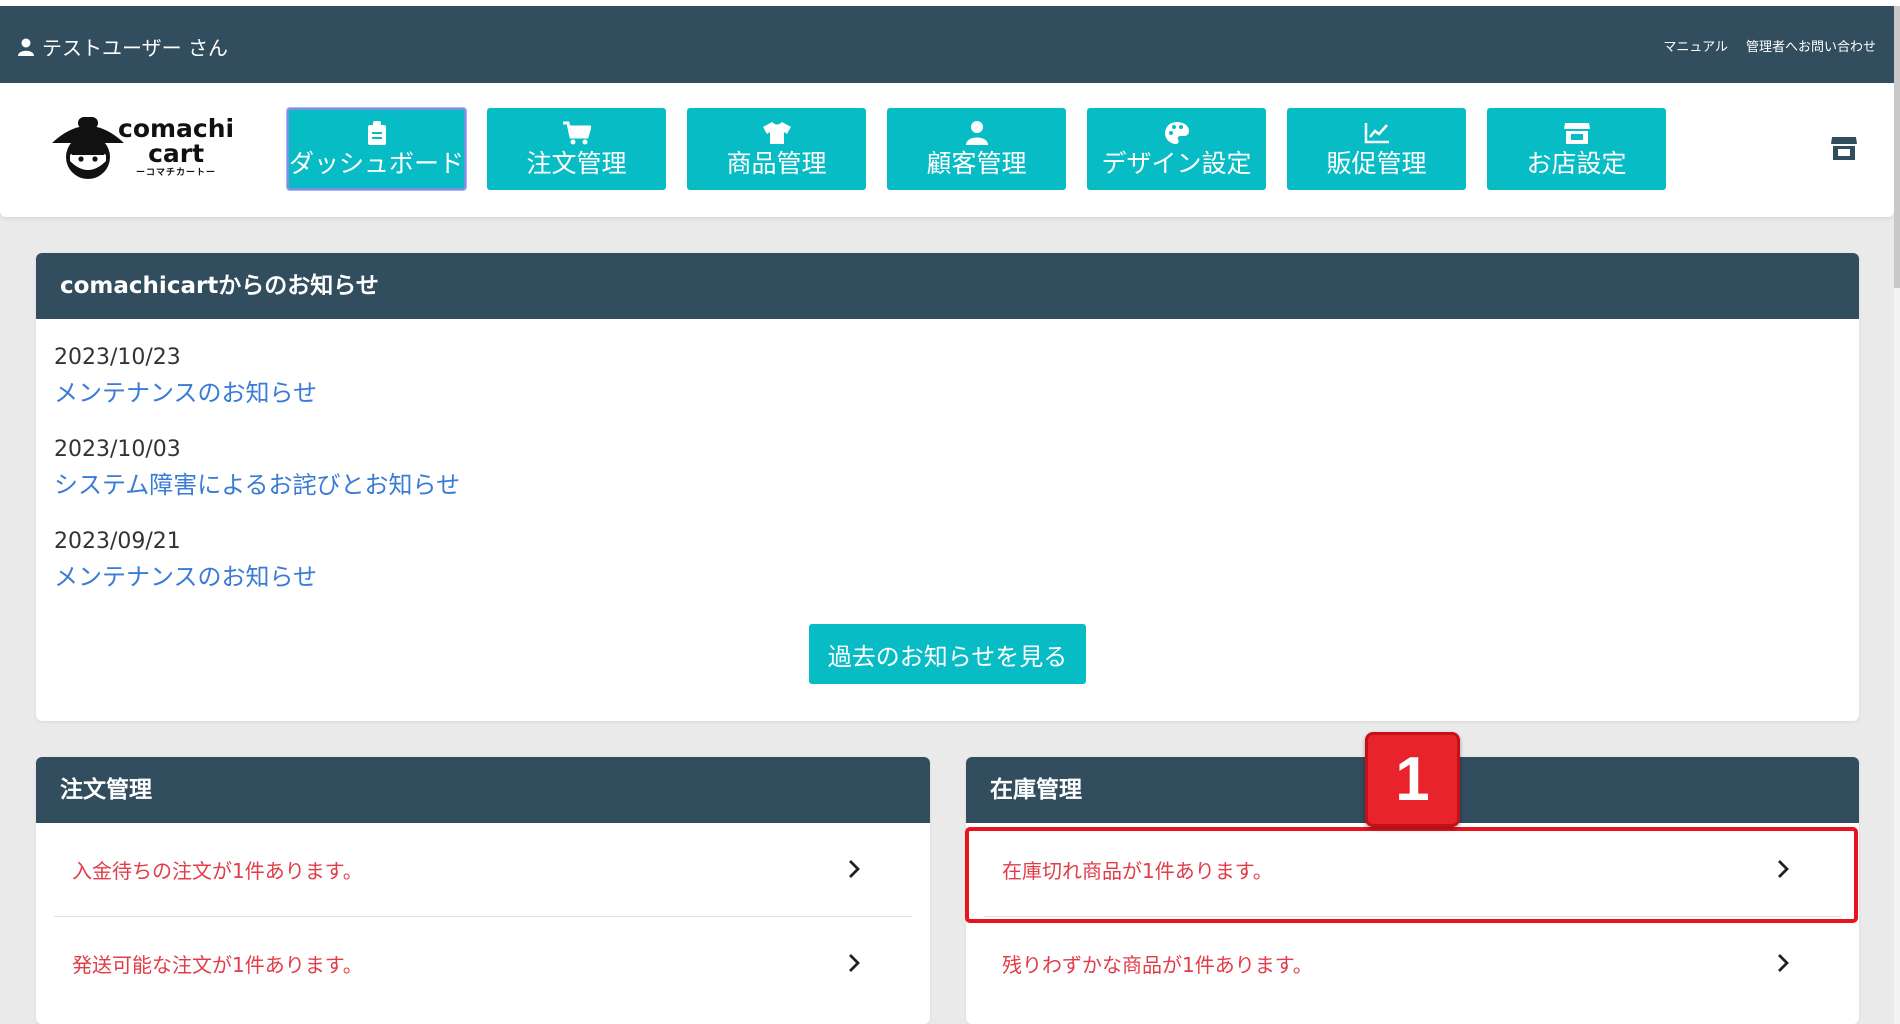 This screenshot has width=1900, height=1024. Describe the element at coordinates (576, 163) in the screenshot. I see `nav-orders-label: 注文管理` at that location.